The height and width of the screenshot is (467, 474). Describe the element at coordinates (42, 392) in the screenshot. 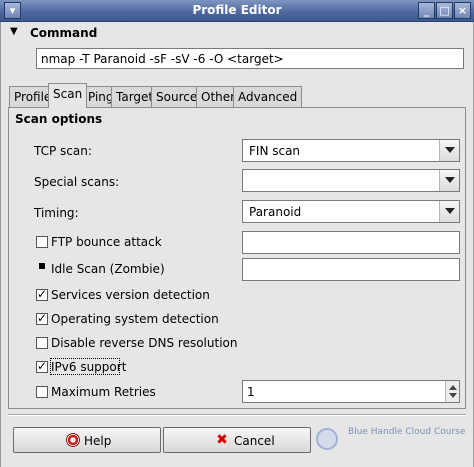

I see `max-retries-checkbox` at that location.